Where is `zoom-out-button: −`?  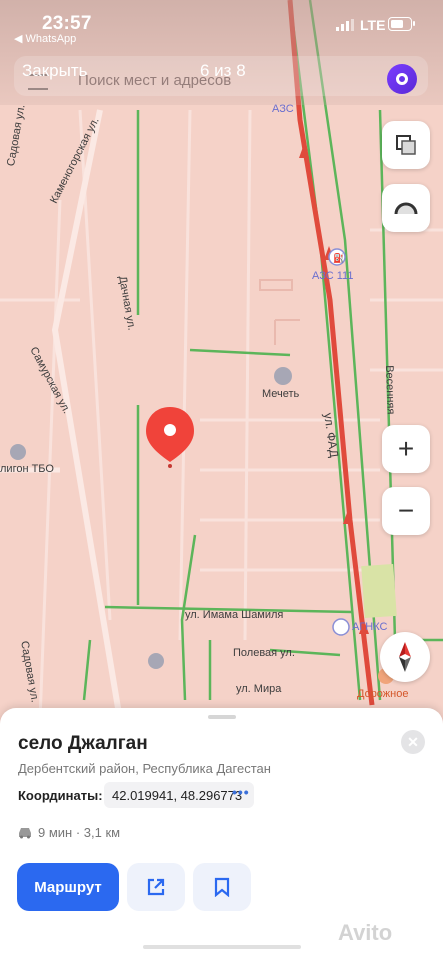 zoom-out-button: − is located at coordinates (406, 511).